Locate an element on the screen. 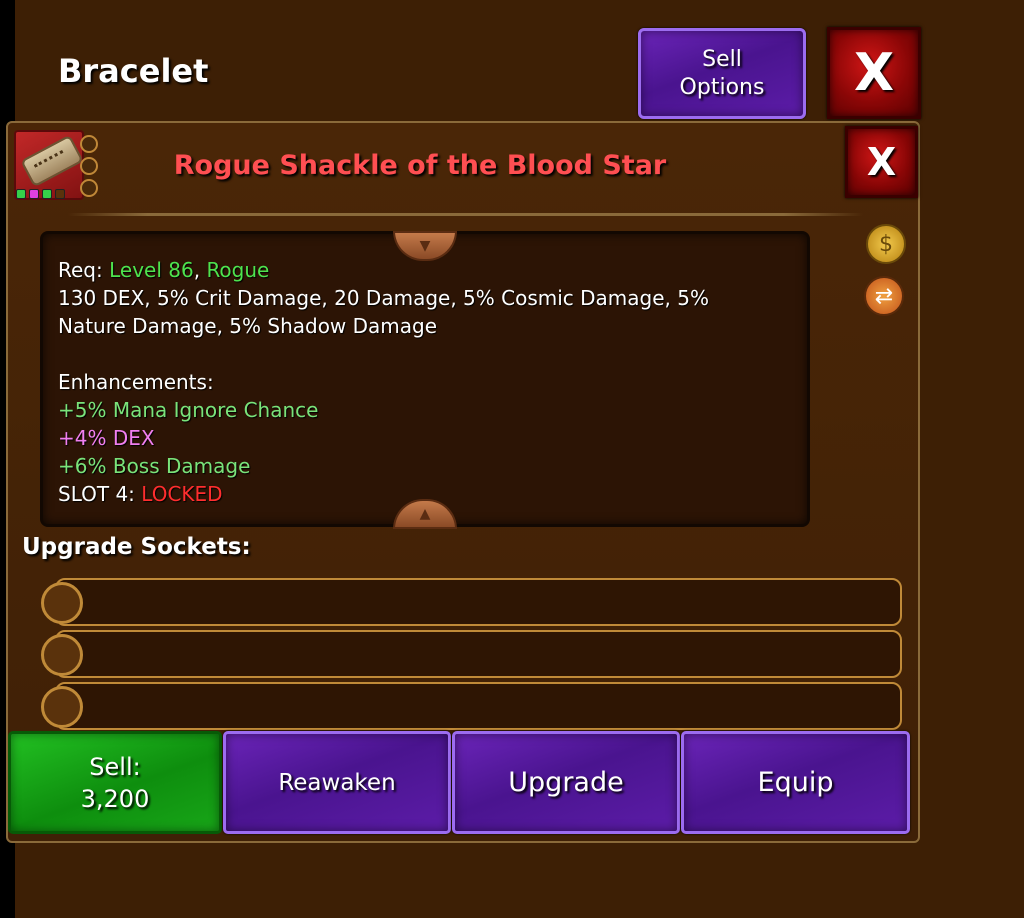 The image size is (1024, 918). close-item-button: X is located at coordinates (881, 162).